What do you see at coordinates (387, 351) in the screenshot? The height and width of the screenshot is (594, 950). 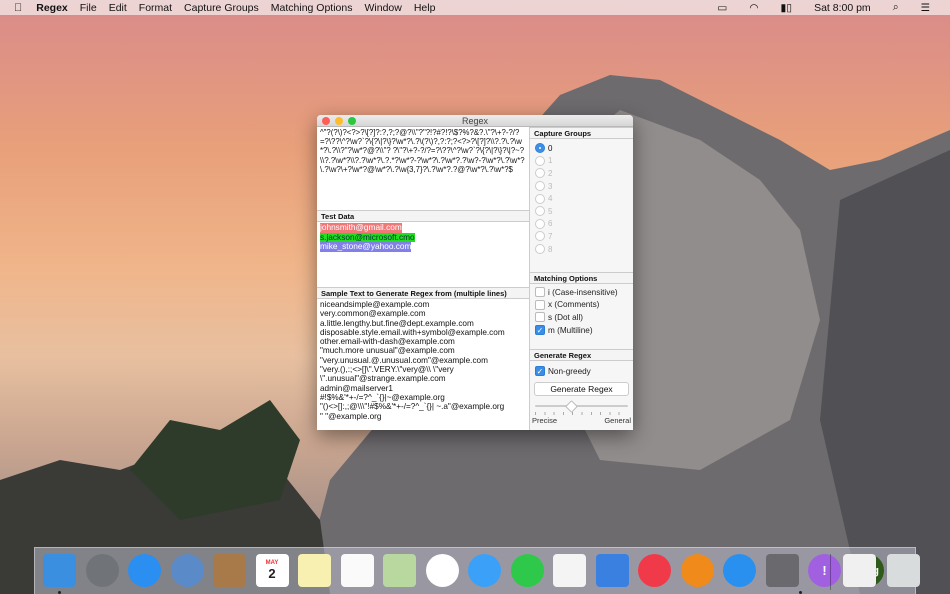 I see `sample-line: "much.more unusual"@example.com` at bounding box center [387, 351].